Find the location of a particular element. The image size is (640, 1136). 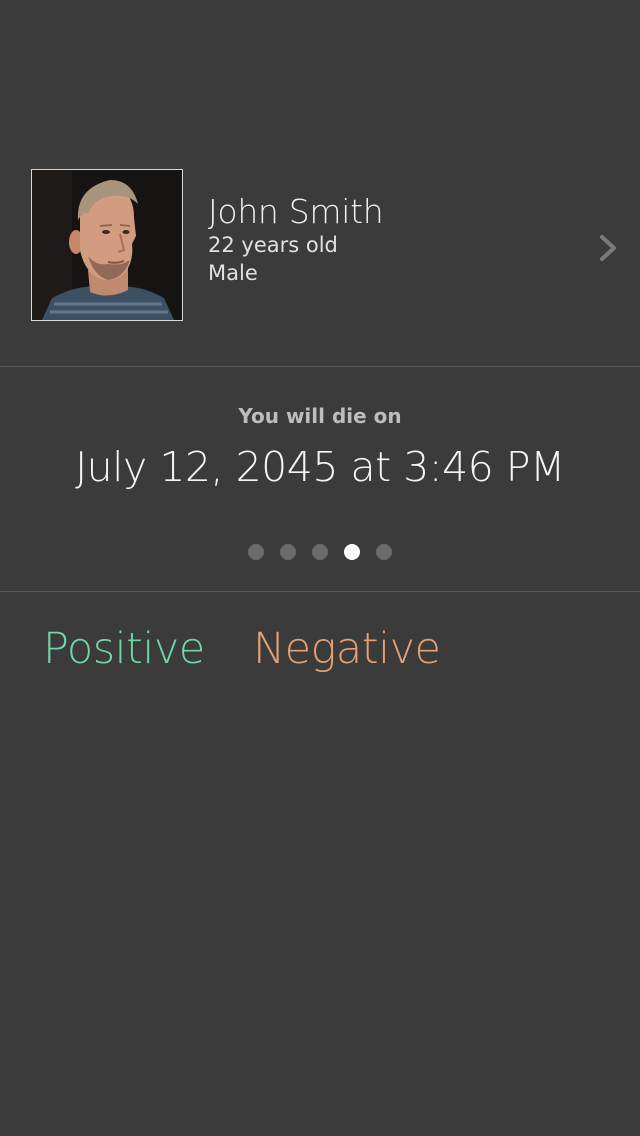

page-indicator is located at coordinates (320, 552).